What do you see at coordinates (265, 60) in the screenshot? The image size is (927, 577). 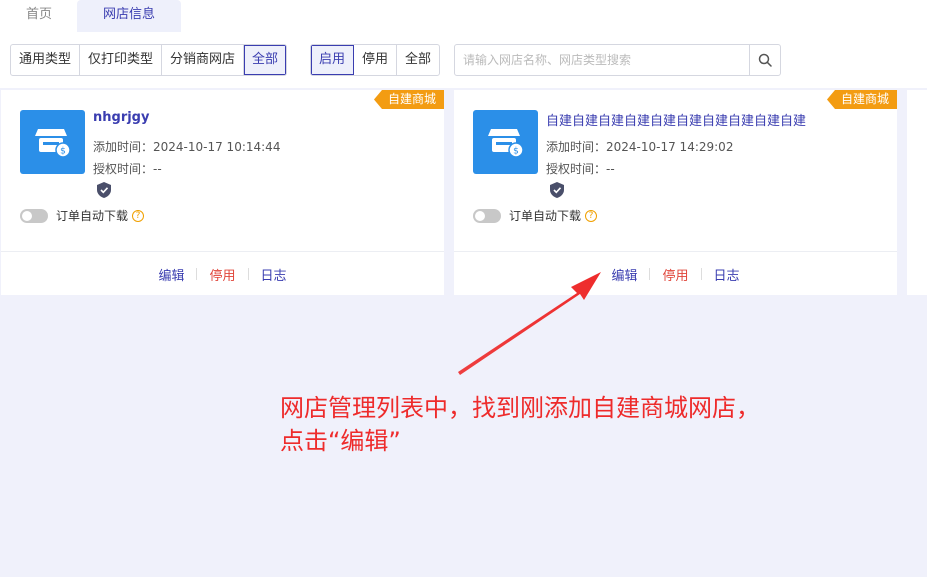 I see `filter-all-types-button: 全部` at bounding box center [265, 60].